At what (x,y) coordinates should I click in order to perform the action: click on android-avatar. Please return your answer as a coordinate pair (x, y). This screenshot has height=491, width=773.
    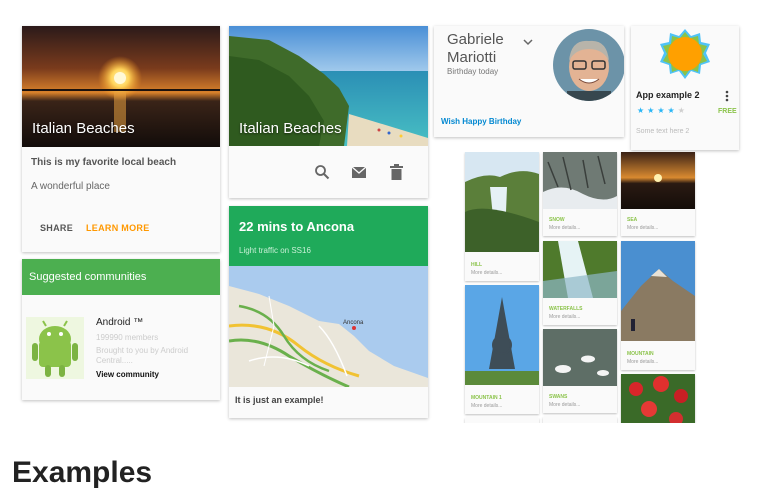
    Looking at the image, I should click on (55, 348).